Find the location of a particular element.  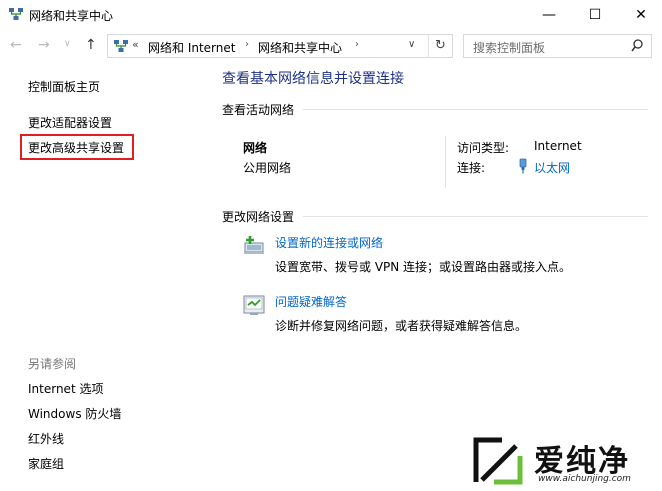

troubleshoot-problems-description: 诊断并修复网络问题，或者获得疑难解答信息。 is located at coordinates (401, 326).